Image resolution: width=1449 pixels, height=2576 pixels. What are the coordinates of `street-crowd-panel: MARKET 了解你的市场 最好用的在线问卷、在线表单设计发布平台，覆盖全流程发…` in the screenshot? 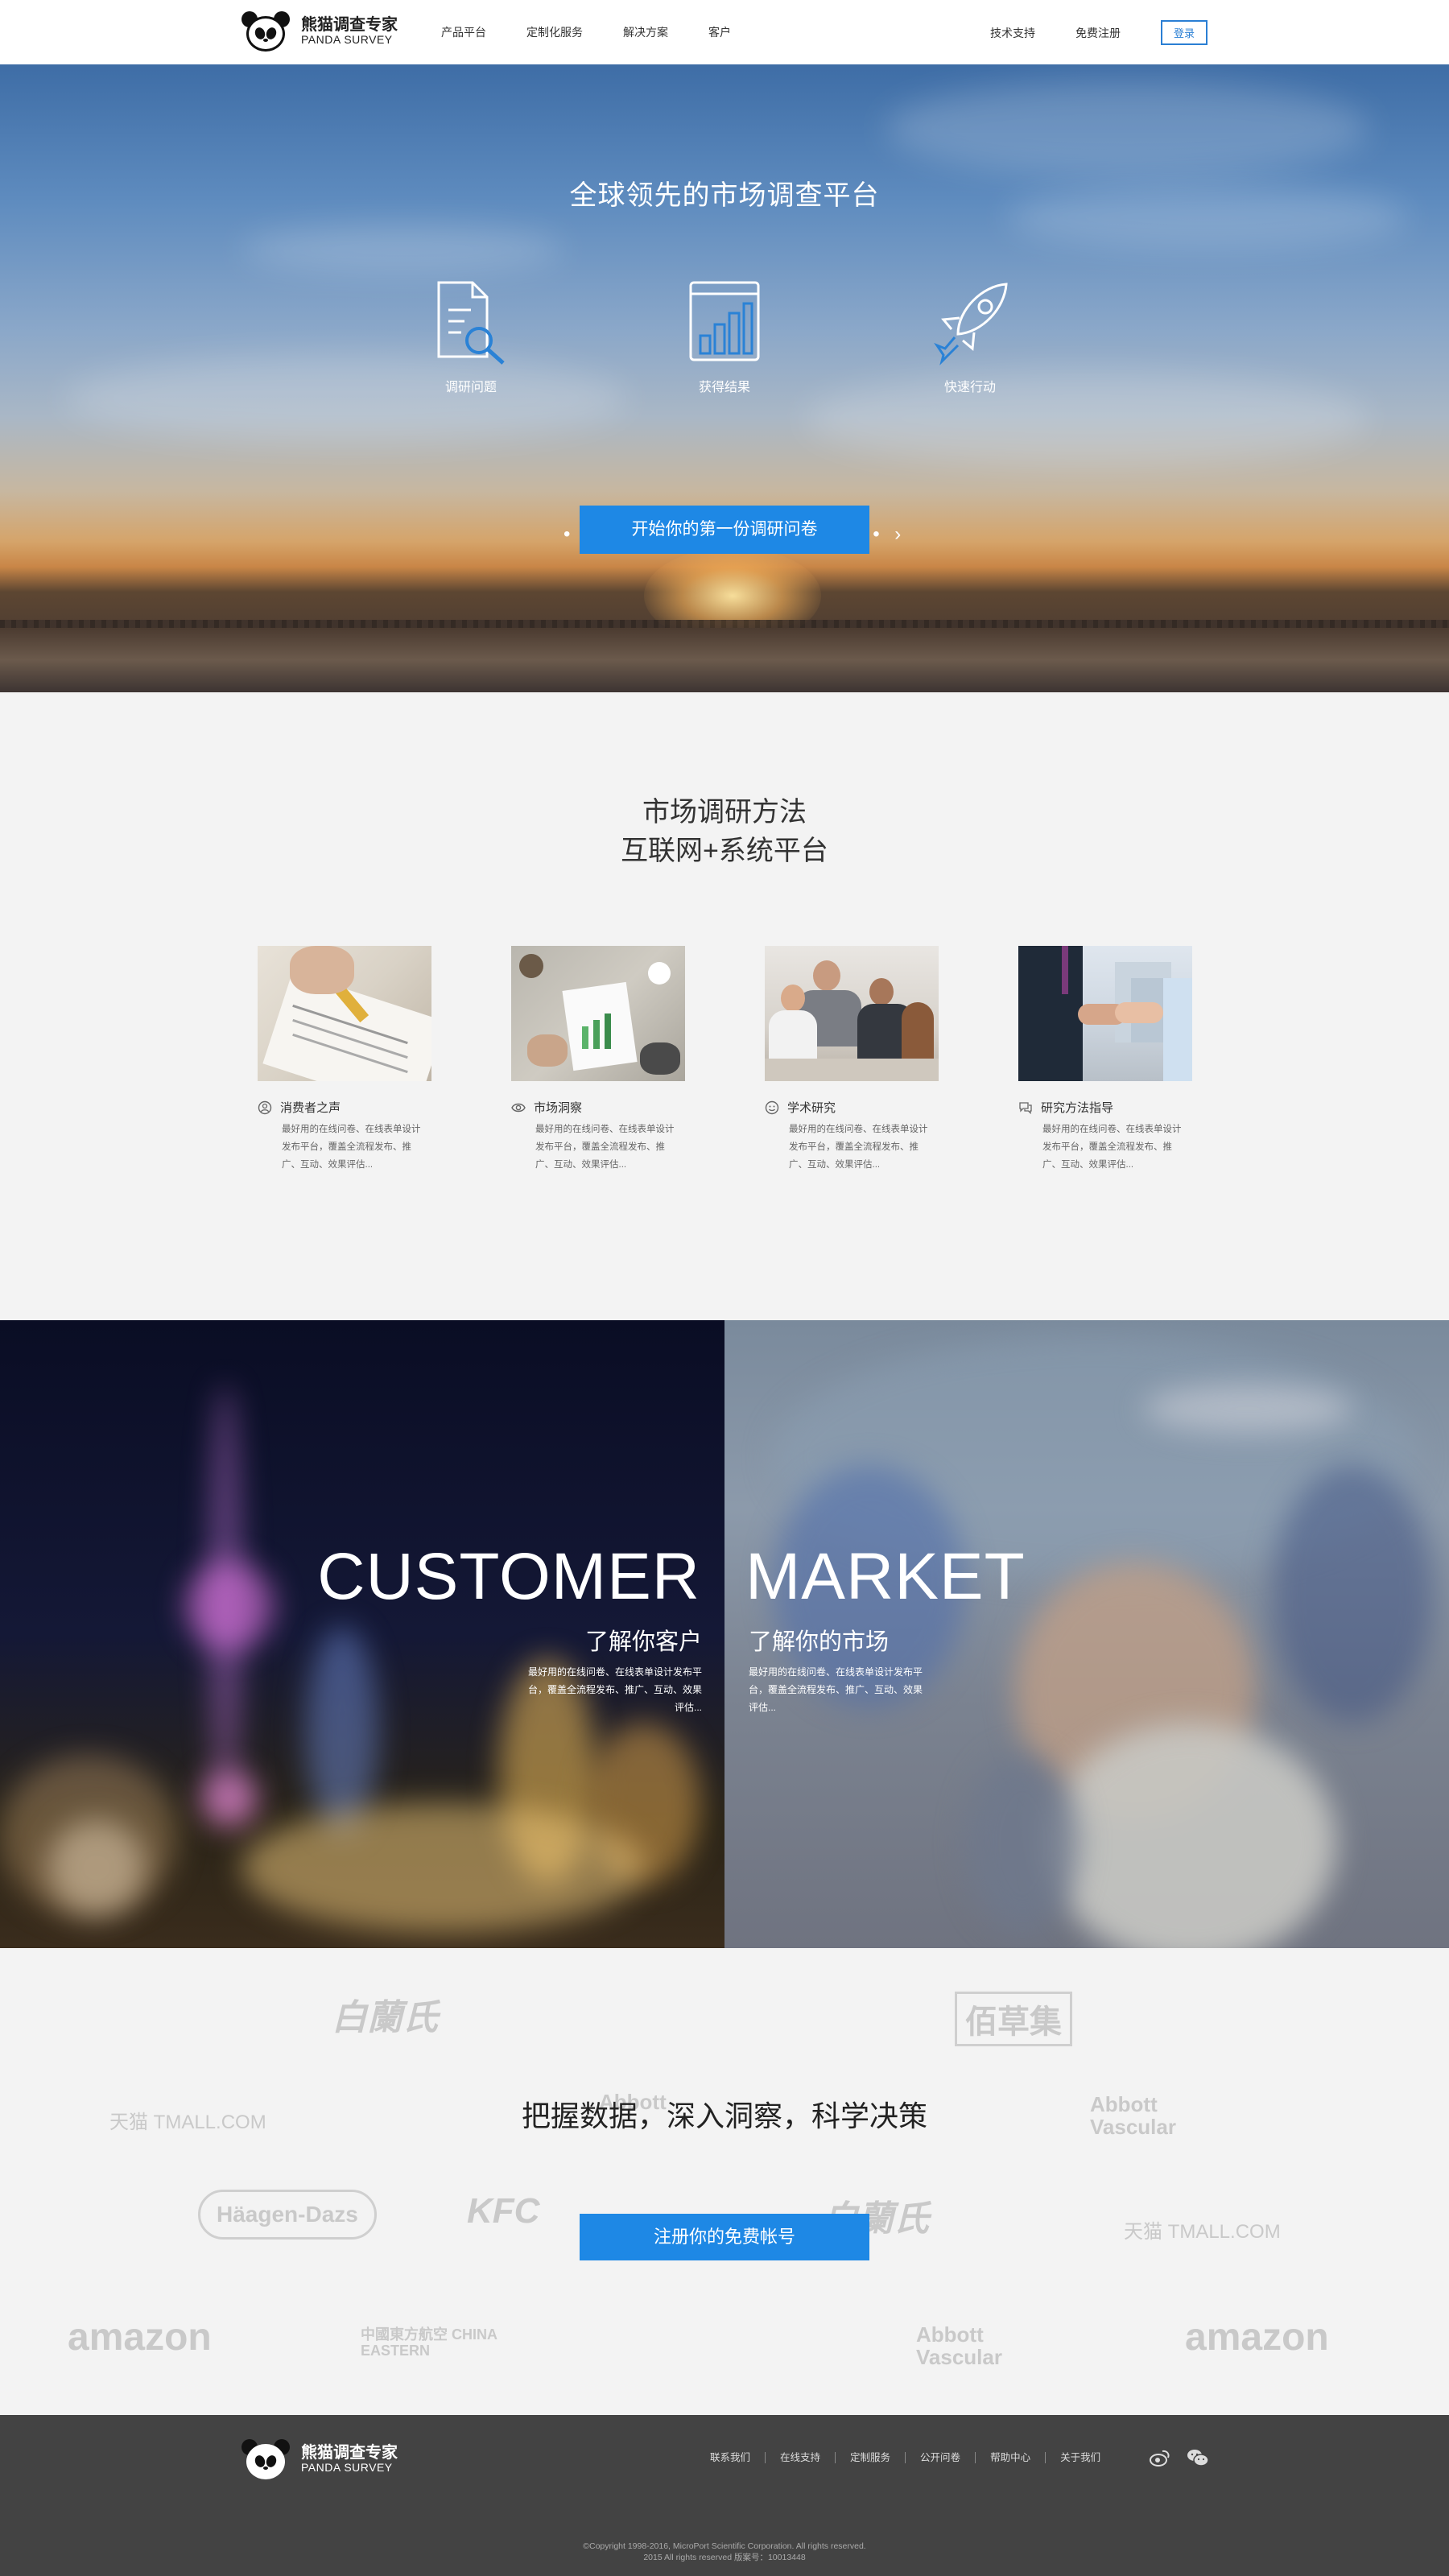 It's located at (1086, 1634).